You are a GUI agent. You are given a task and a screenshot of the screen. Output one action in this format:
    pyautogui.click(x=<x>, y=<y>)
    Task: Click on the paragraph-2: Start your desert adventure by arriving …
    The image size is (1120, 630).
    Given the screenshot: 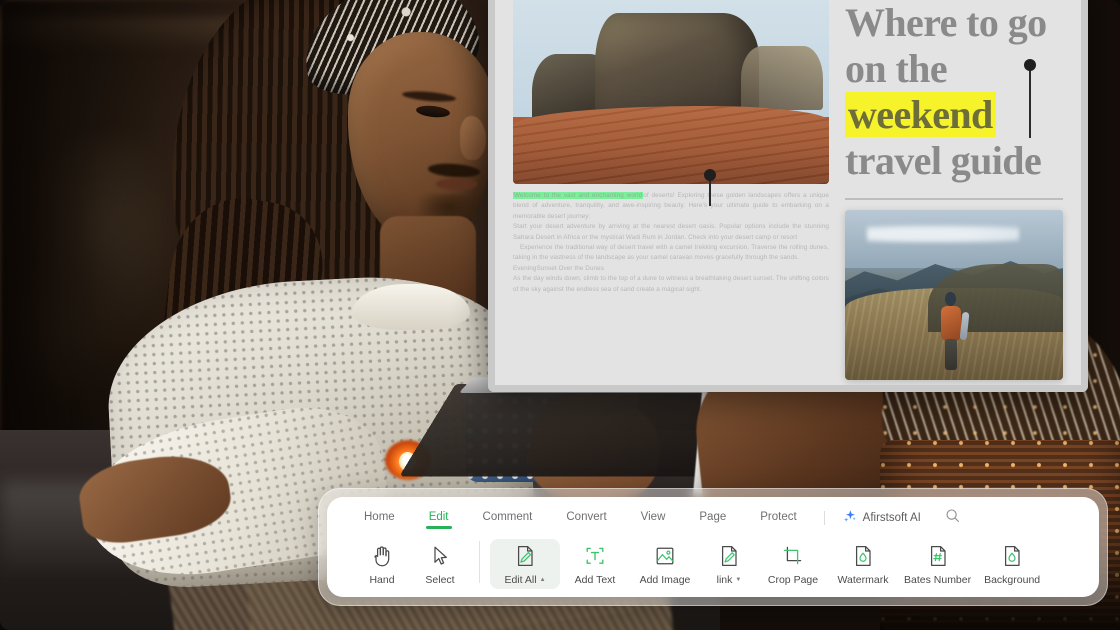 What is the action you would take?
    pyautogui.click(x=671, y=232)
    